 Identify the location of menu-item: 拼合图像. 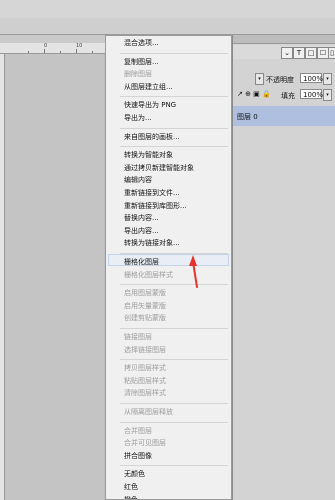
(138, 456).